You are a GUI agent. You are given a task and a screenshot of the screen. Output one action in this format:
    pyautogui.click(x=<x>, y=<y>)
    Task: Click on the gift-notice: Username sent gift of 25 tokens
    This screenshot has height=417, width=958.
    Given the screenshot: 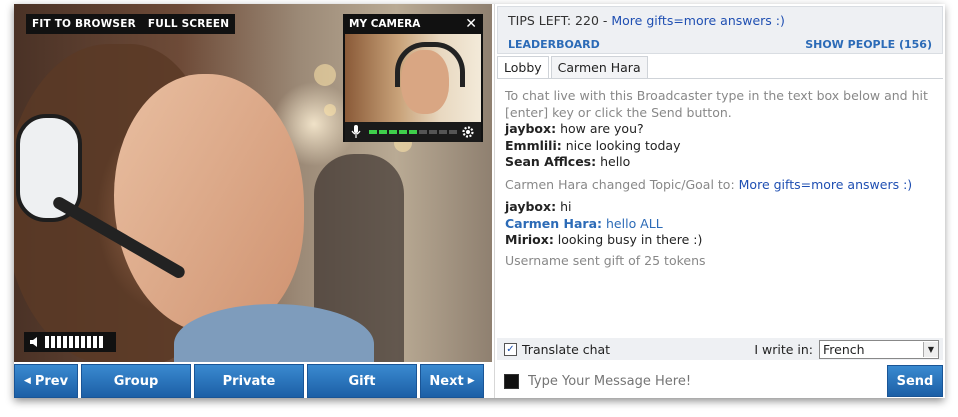 What is the action you would take?
    pyautogui.click(x=605, y=260)
    